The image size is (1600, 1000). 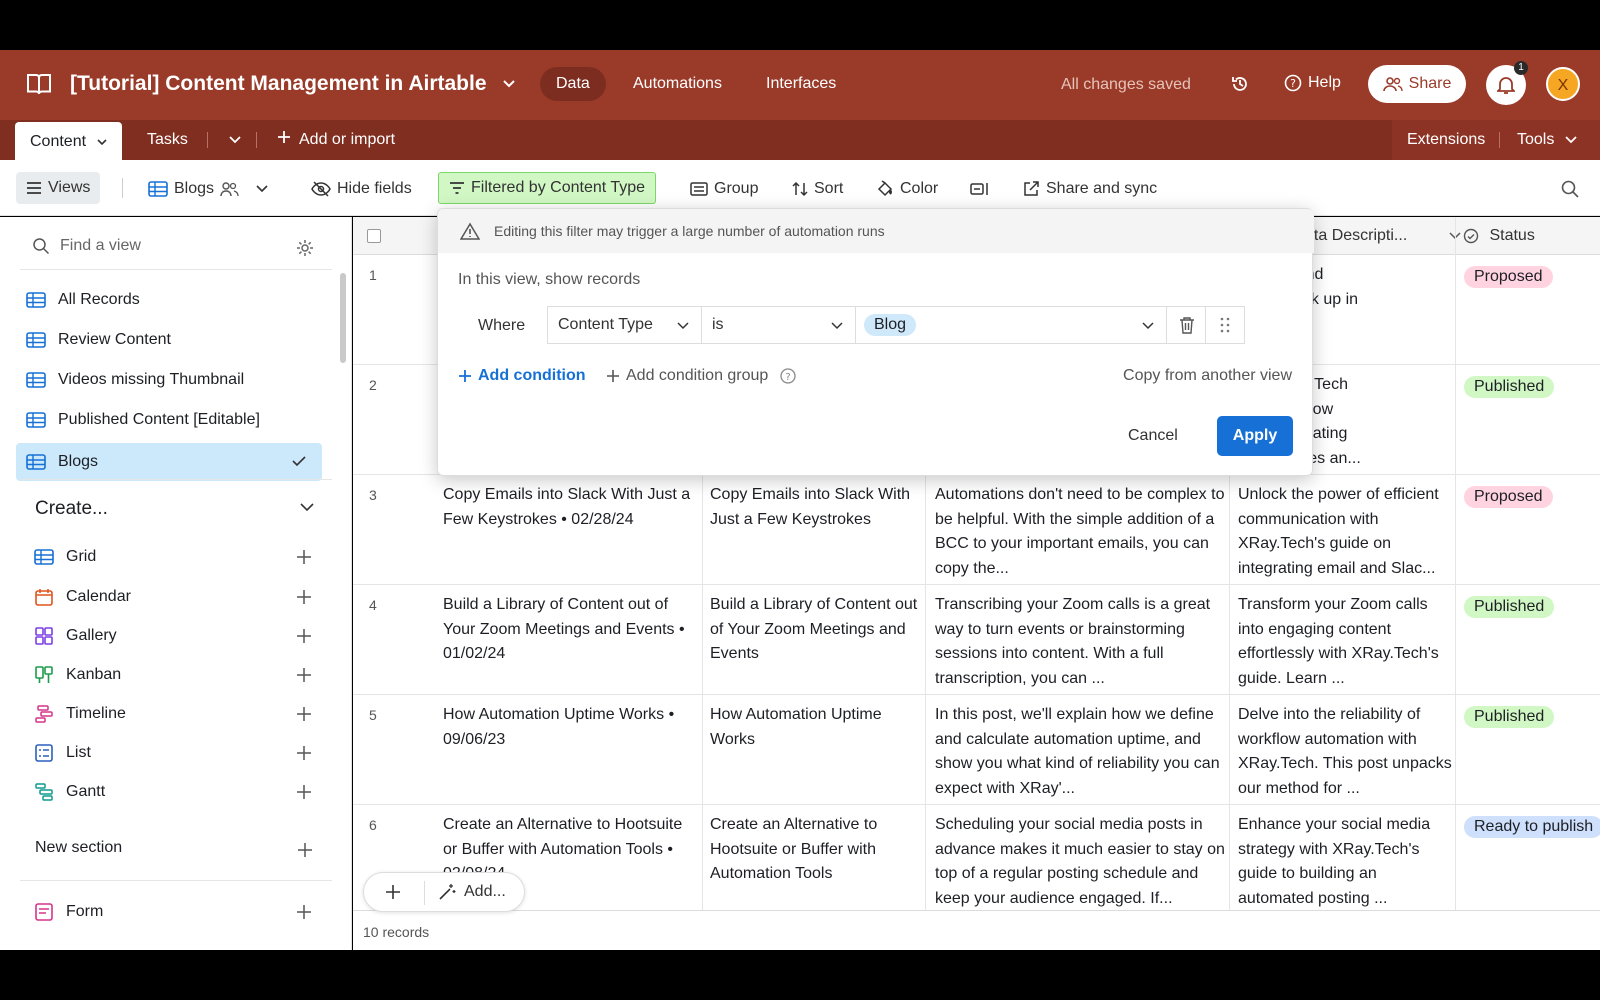 I want to click on sidebar-view-published-content: Published Content [Editable], so click(x=169, y=420).